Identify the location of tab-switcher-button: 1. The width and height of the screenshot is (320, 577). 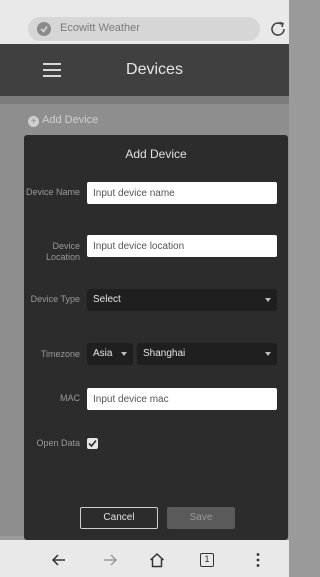
(207, 560).